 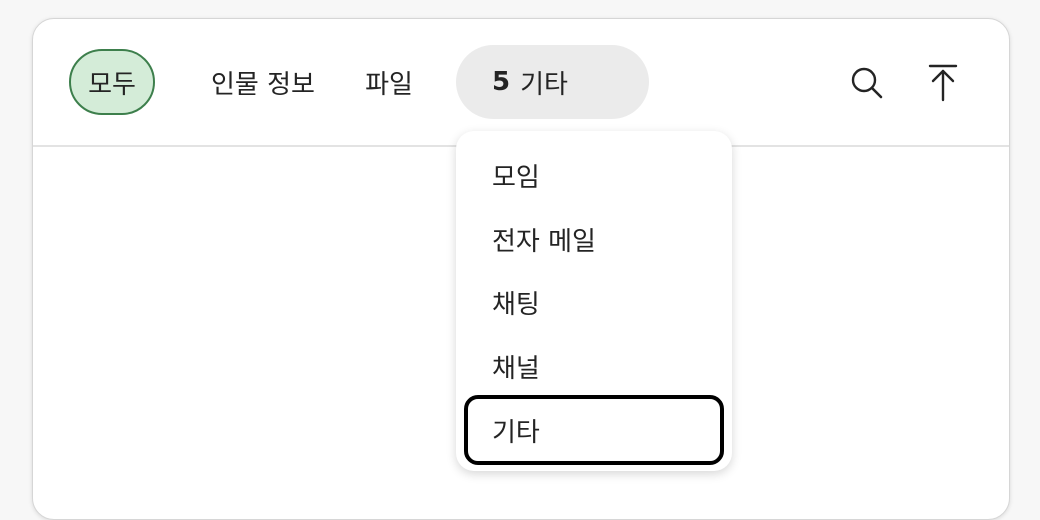 I want to click on search-button, so click(x=867, y=83).